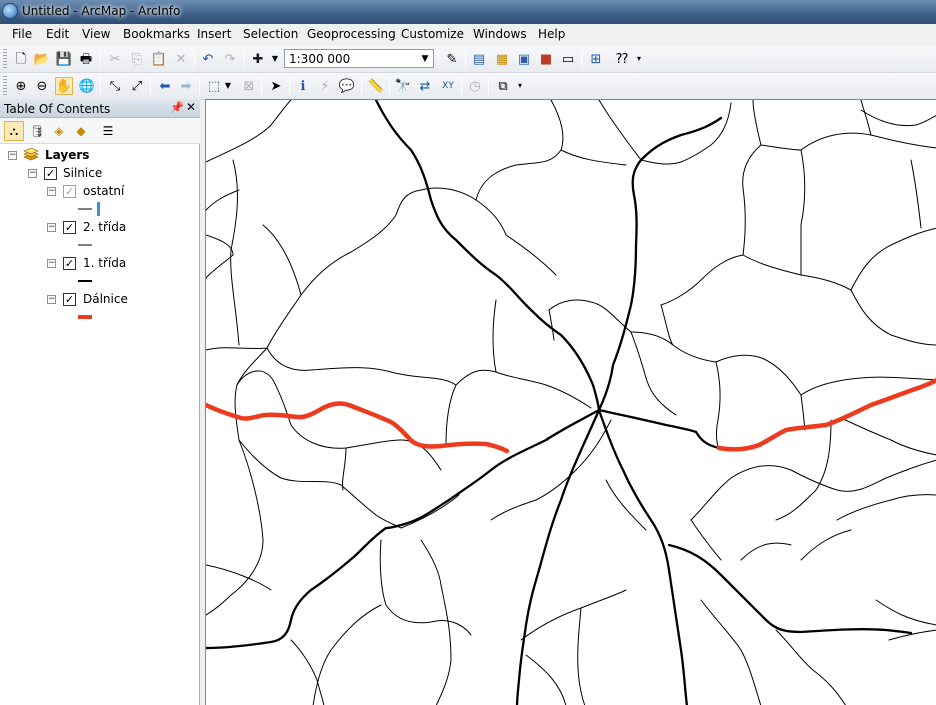 The image size is (936, 705). I want to click on toc-view-tabs: ⛬ 🛢 ◈ ◆ ☰, so click(100, 131).